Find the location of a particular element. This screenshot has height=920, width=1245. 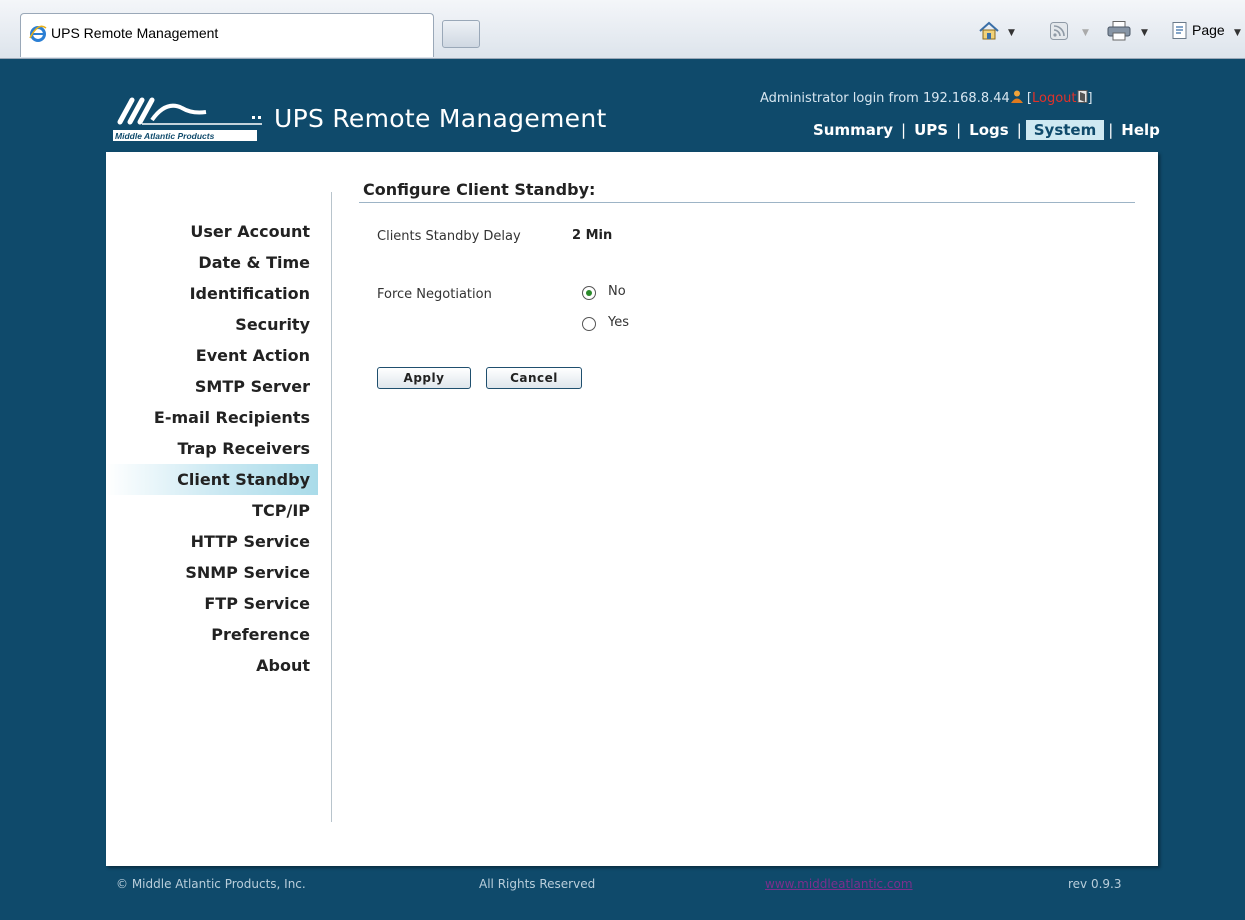

feed-icon is located at coordinates (1059, 31).